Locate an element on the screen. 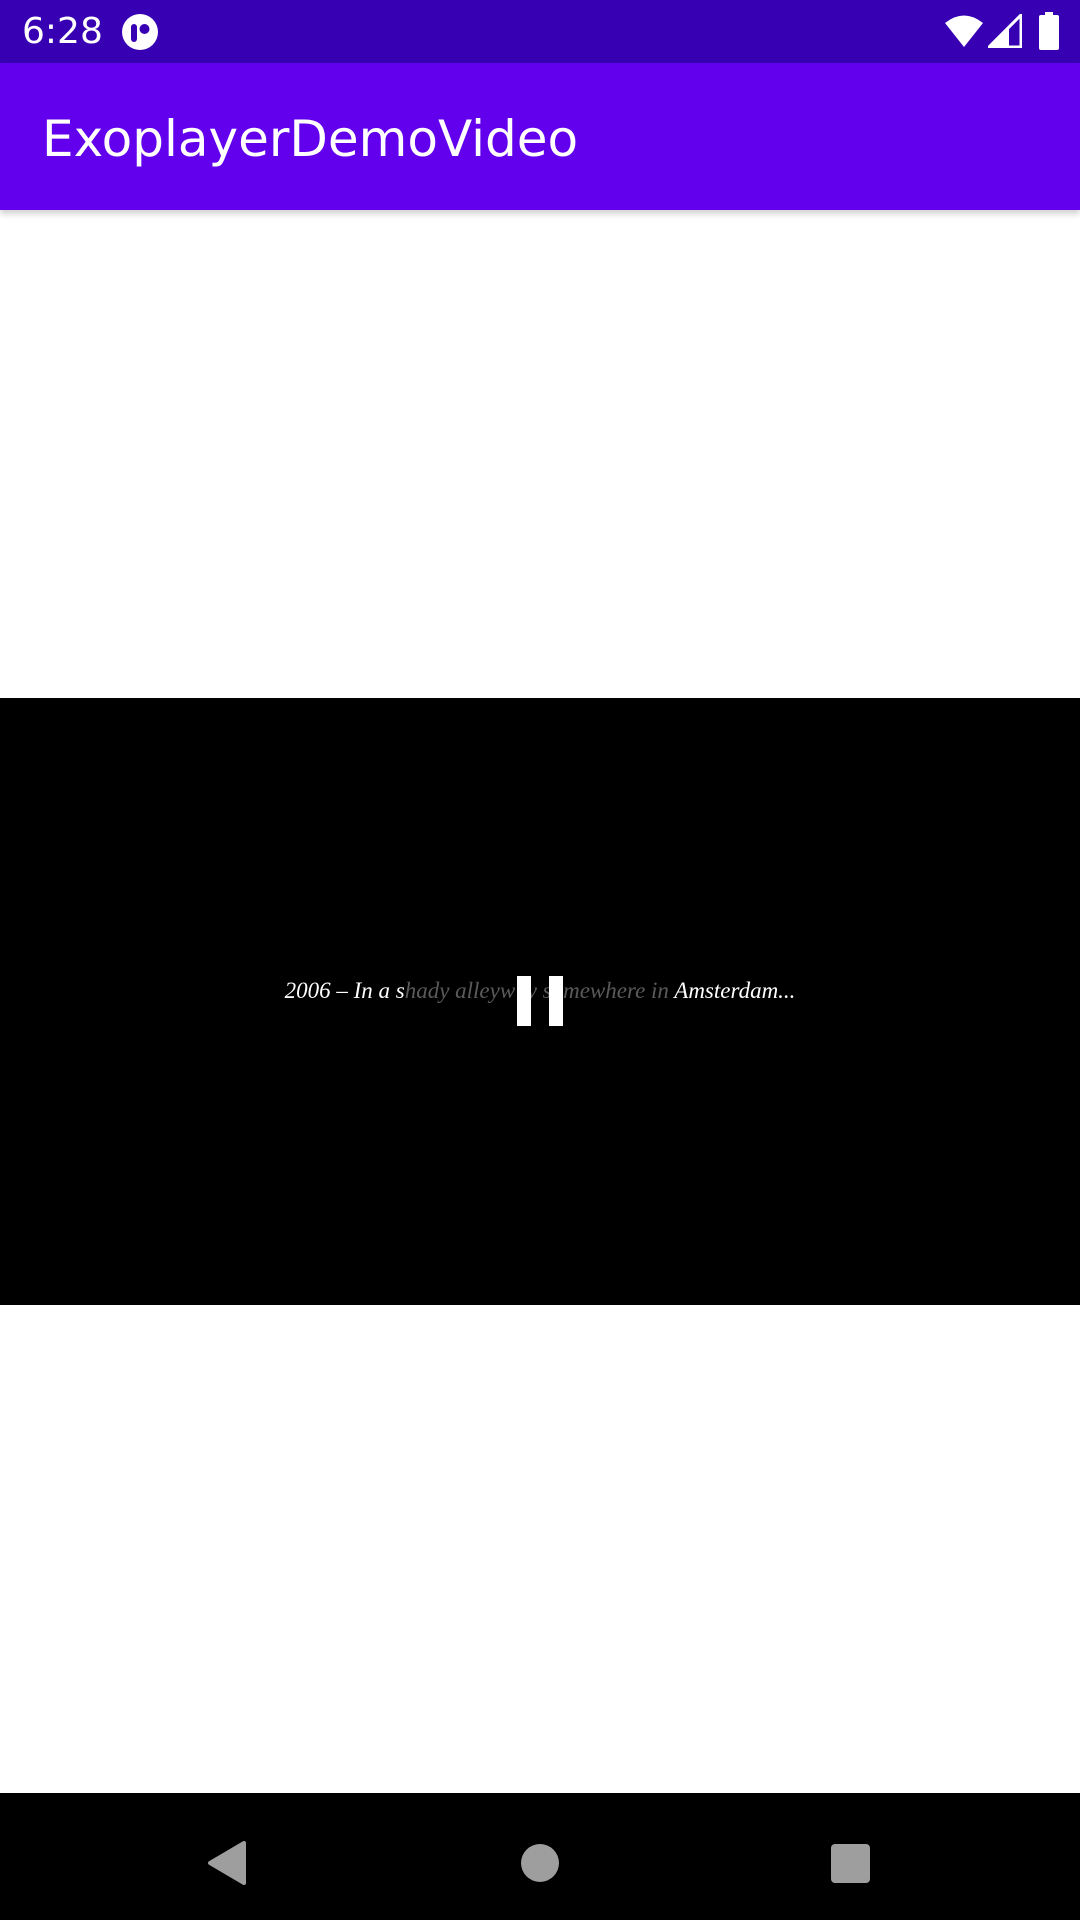 The height and width of the screenshot is (1920, 1080). app-bar: ExoplayerDemoVideo is located at coordinates (540, 136).